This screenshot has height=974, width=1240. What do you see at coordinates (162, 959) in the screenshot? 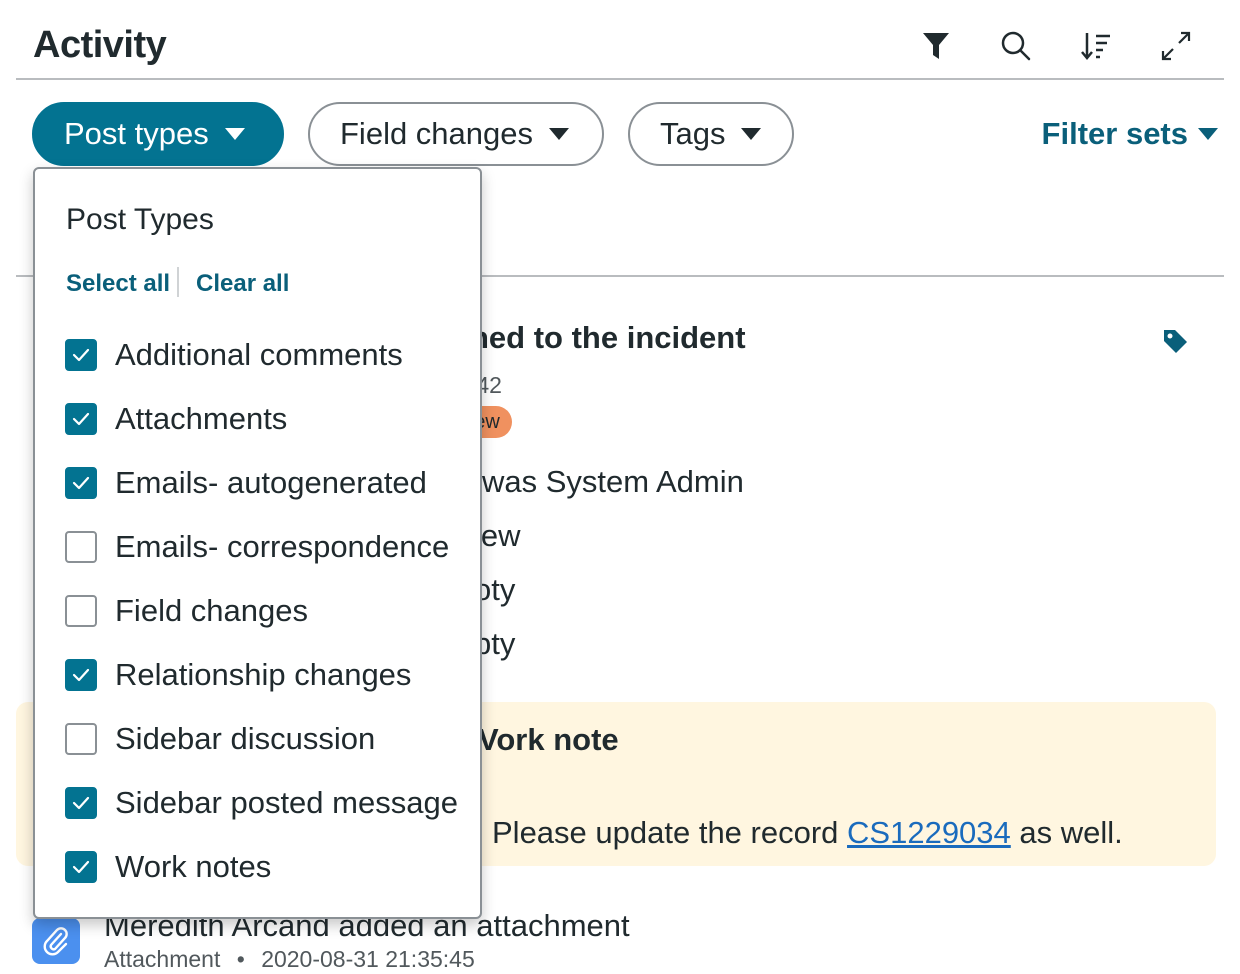
I see `attachment-type: Attachment` at bounding box center [162, 959].